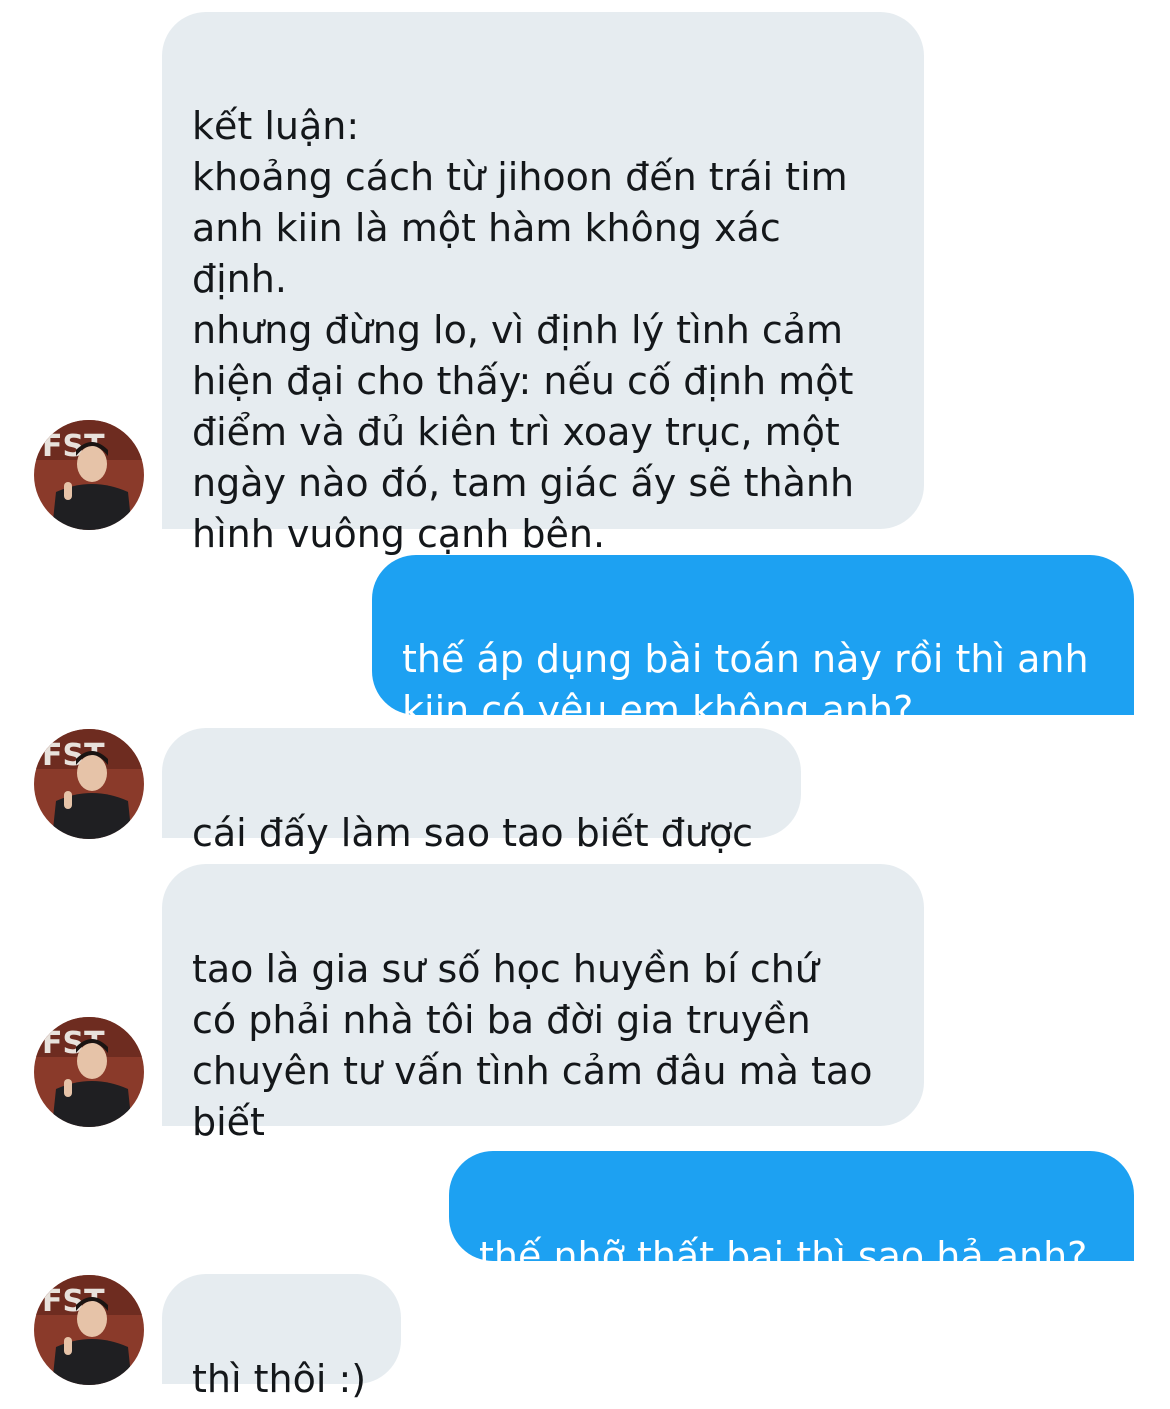  Describe the element at coordinates (481, 791) in the screenshot. I see `message-bubble-incoming: cái đấy làm sao tao biết được` at that location.